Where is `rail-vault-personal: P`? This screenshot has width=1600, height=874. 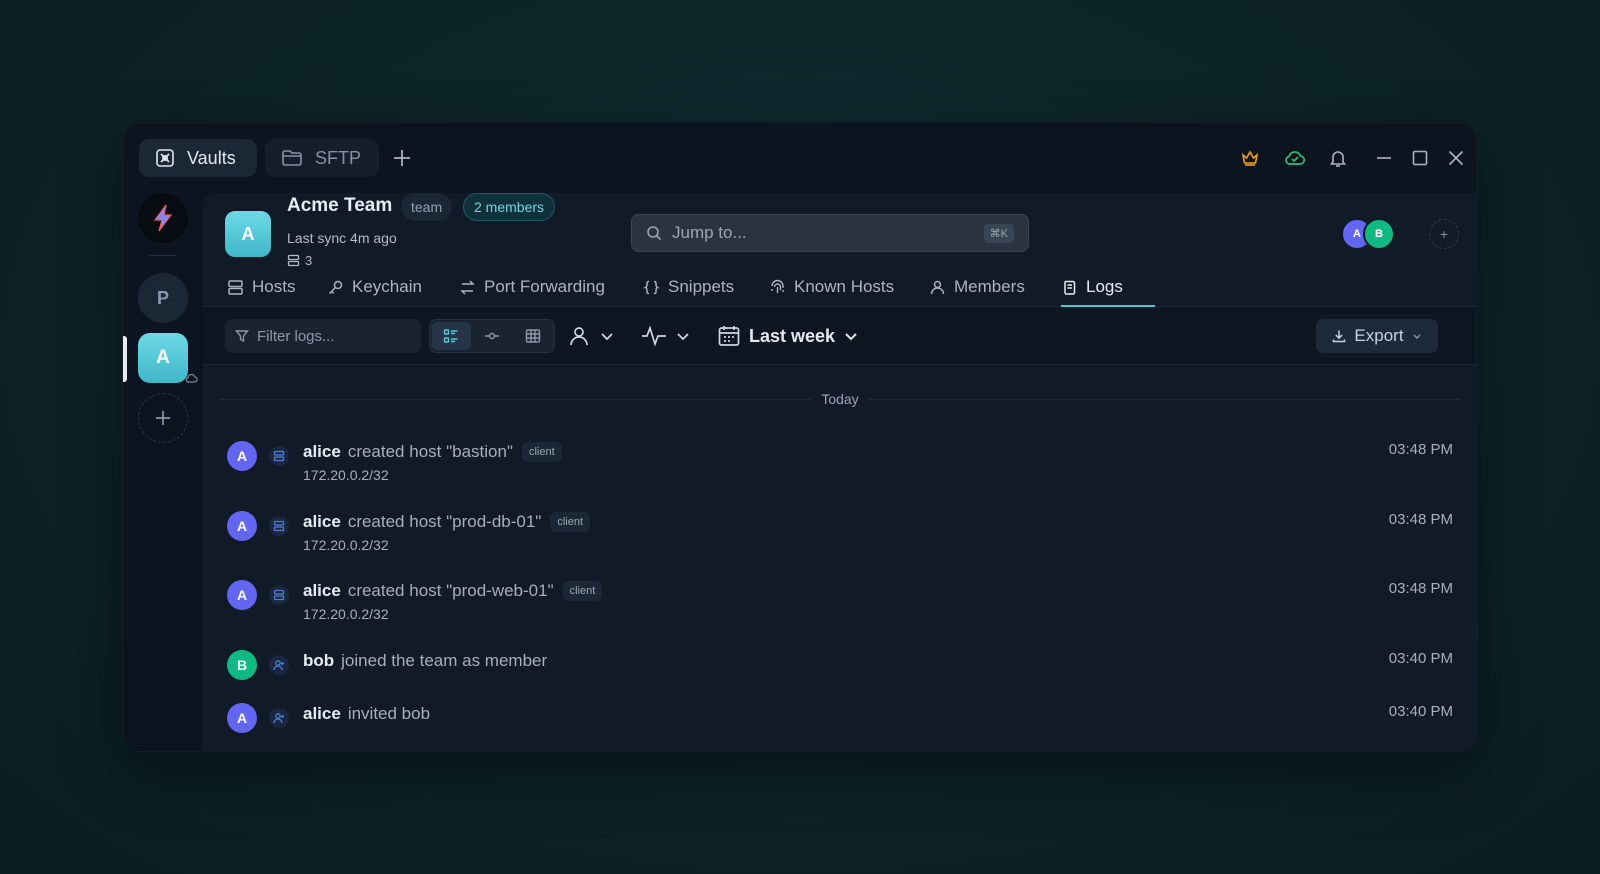
rail-vault-personal: P is located at coordinates (163, 298).